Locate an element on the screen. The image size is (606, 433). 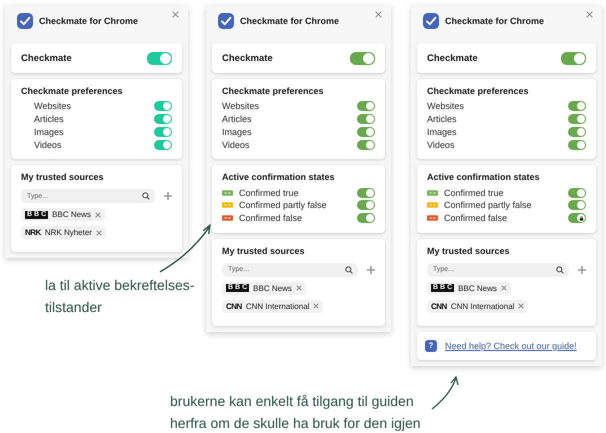
guide-link: Need help? Check out our guide! is located at coordinates (511, 345).